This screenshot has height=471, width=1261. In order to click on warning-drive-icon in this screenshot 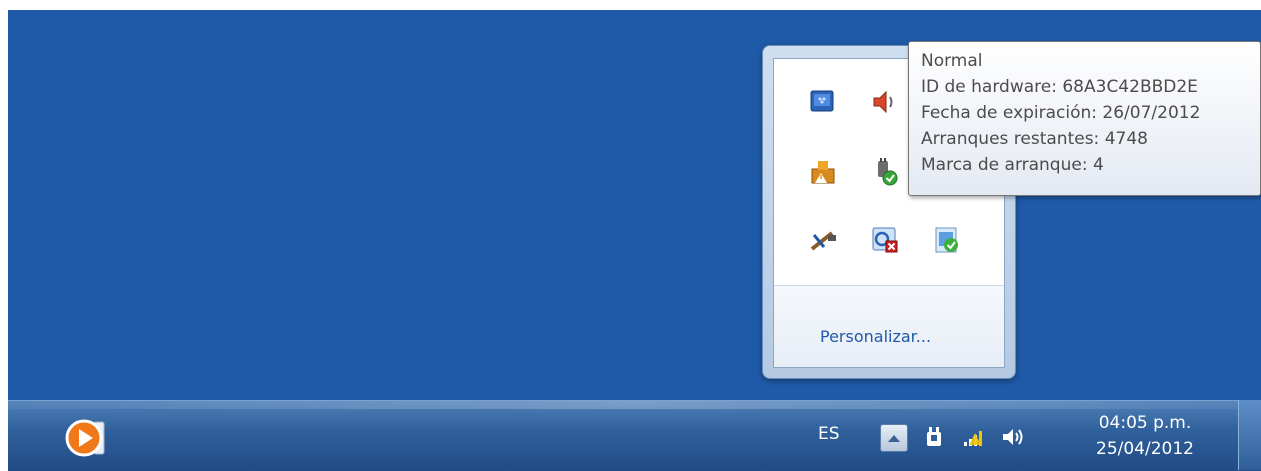, I will do `click(823, 172)`.